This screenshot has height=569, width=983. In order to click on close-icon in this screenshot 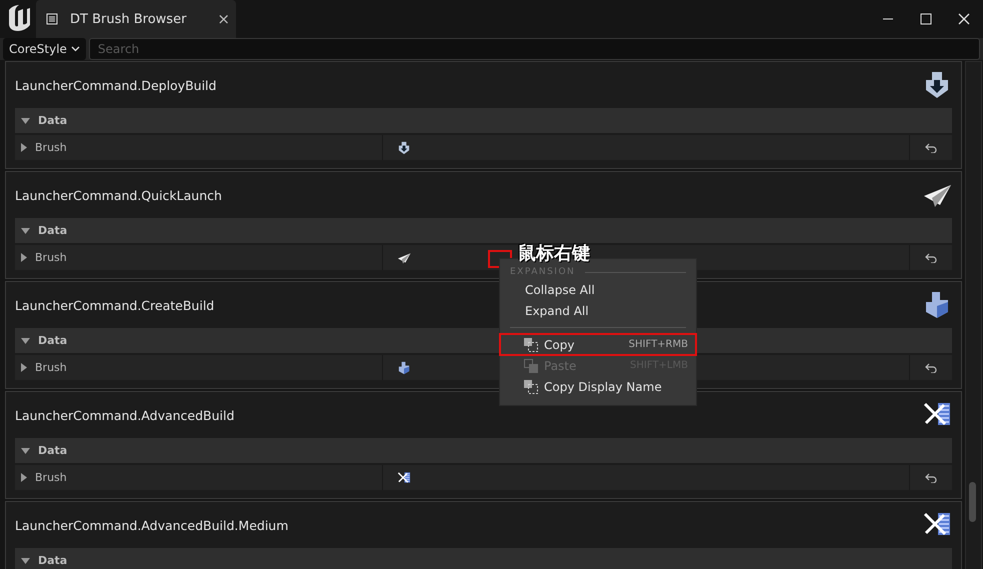, I will do `click(964, 19)`.